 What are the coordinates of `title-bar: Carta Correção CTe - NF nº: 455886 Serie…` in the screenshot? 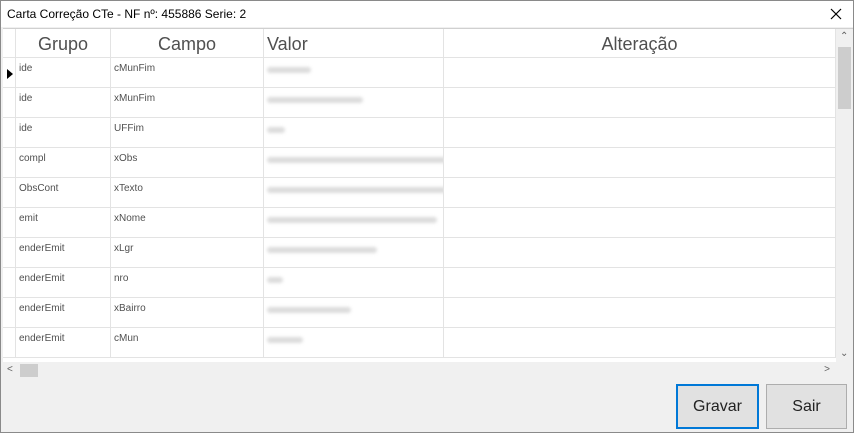 It's located at (427, 14).